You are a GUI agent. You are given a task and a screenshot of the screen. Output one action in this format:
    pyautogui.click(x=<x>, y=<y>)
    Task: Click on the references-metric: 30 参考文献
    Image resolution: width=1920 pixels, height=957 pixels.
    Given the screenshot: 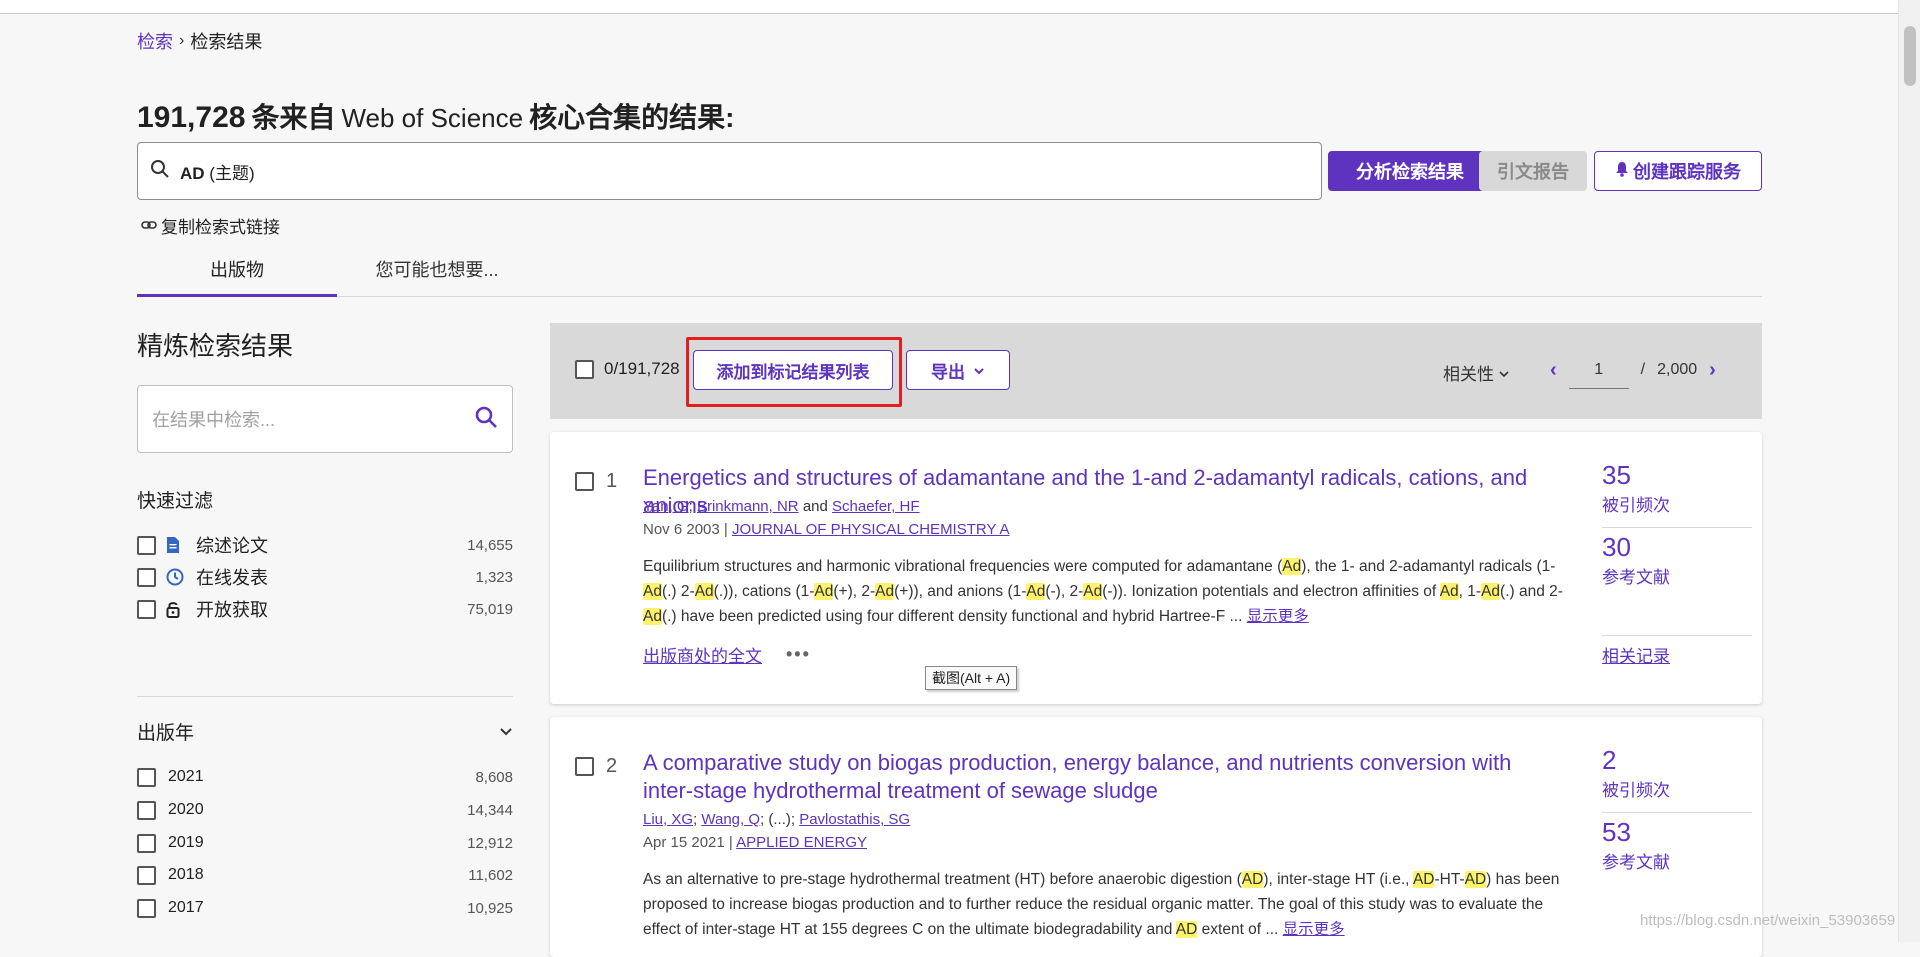 What is the action you would take?
    pyautogui.click(x=1677, y=560)
    